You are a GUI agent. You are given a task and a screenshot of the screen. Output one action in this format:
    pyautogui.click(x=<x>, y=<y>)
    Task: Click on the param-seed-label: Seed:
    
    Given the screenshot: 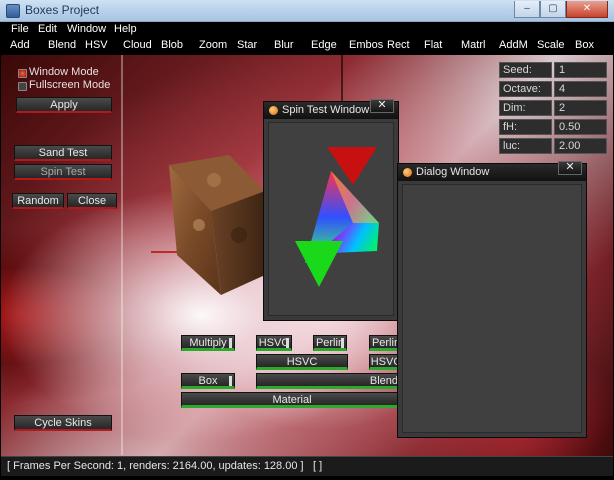 What is the action you would take?
    pyautogui.click(x=525, y=70)
    